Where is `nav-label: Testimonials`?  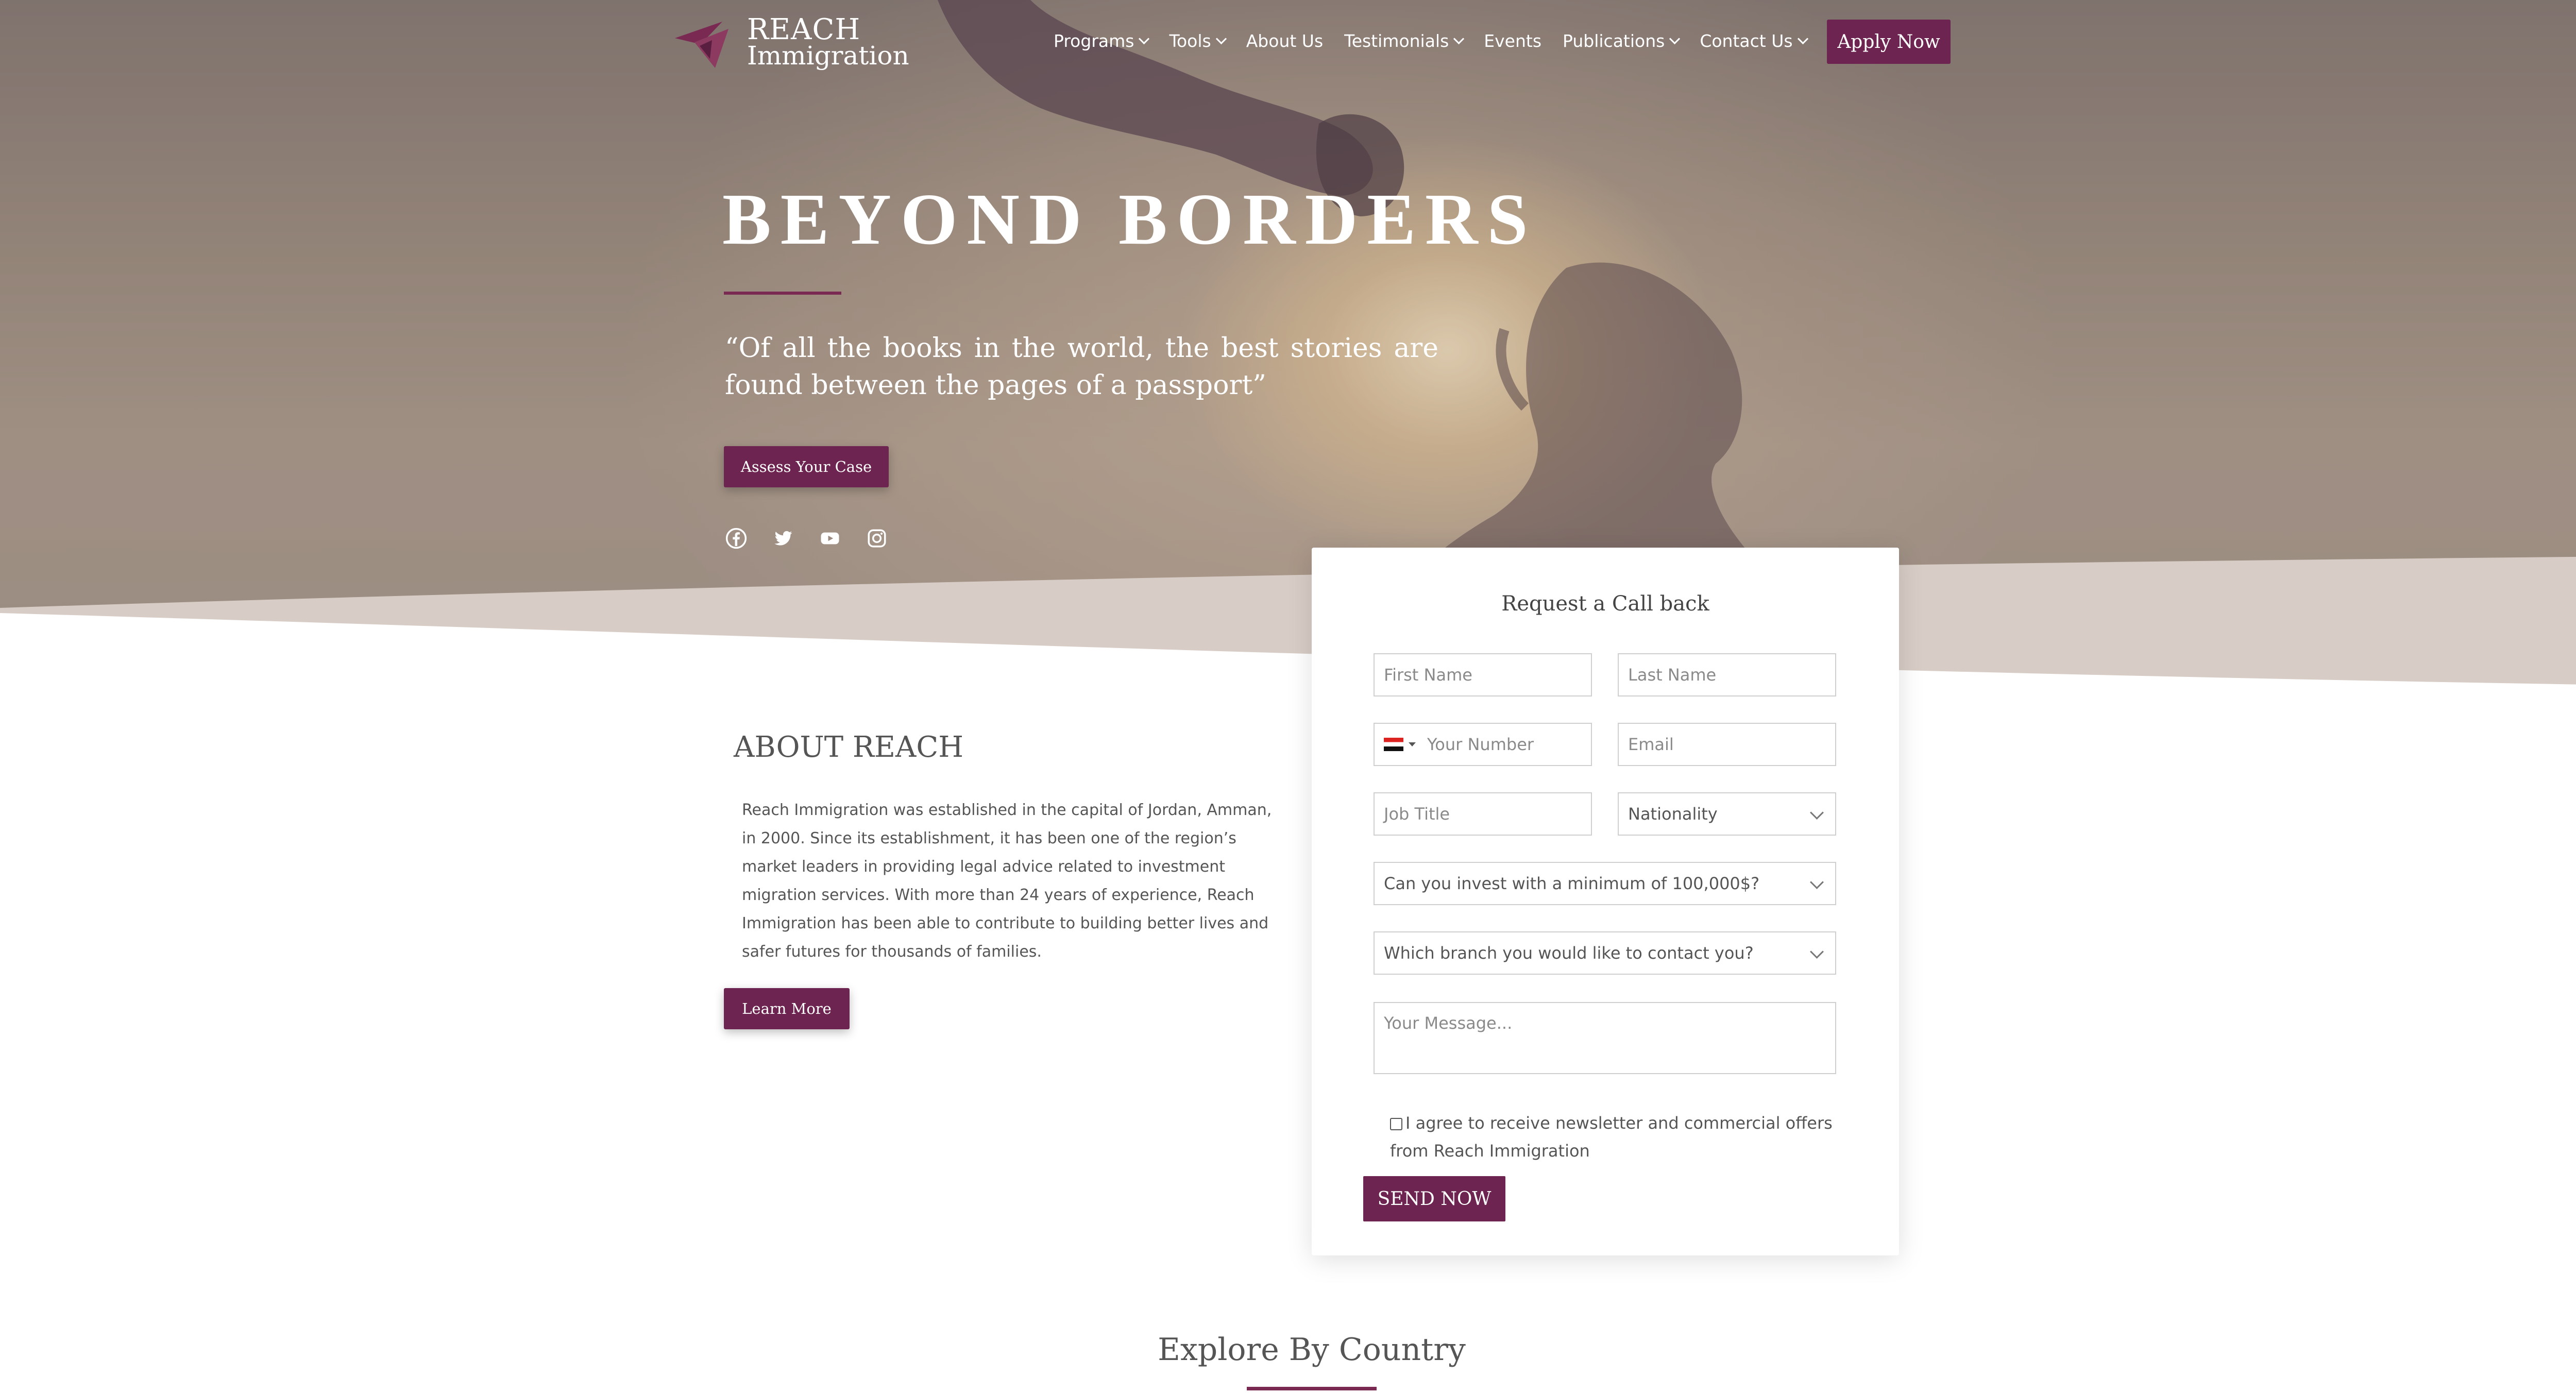 nav-label: Testimonials is located at coordinates (1396, 41).